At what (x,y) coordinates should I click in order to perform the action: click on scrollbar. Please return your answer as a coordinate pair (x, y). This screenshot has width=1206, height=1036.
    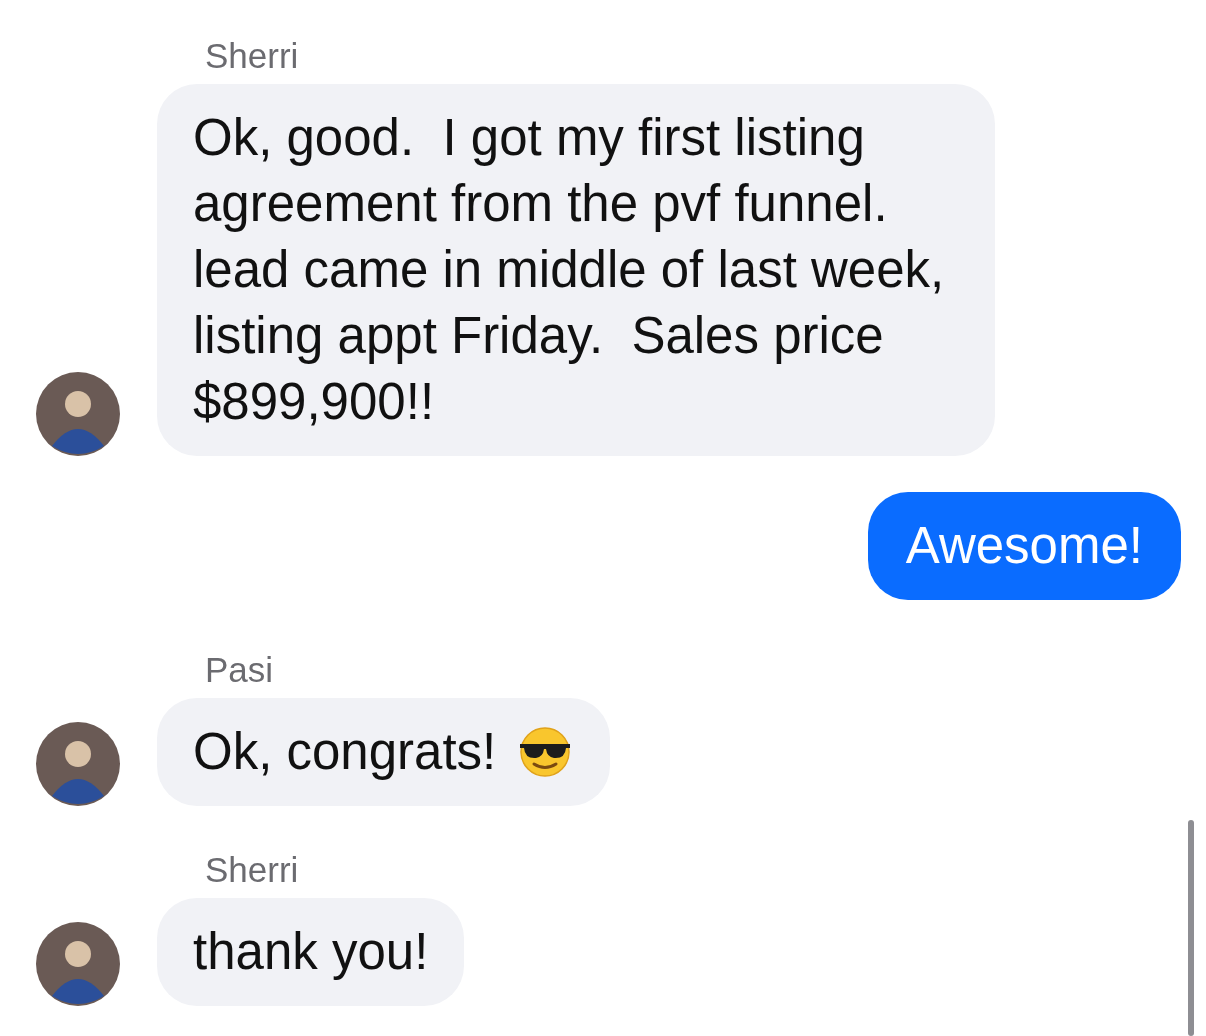
    Looking at the image, I should click on (1191, 928).